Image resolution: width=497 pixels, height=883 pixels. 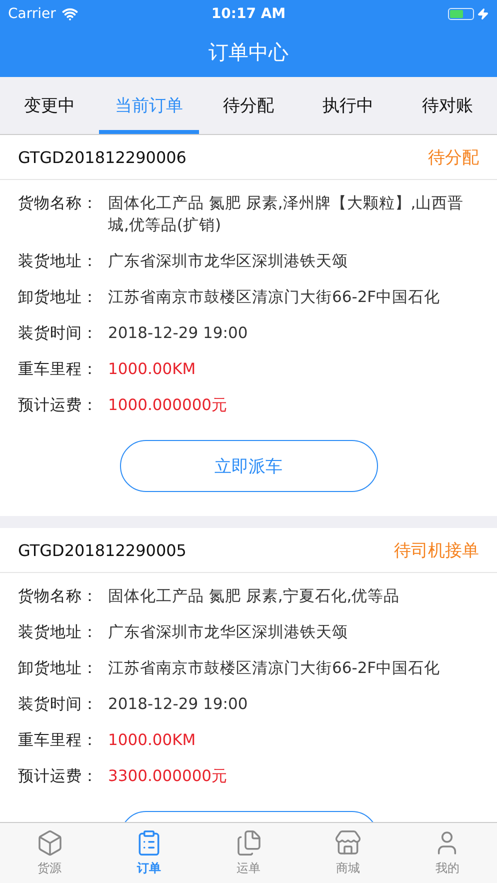 What do you see at coordinates (254, 596) in the screenshot?
I see `field-value: 固体化工产品 氮肥 尿素,宁夏石化,优等品` at bounding box center [254, 596].